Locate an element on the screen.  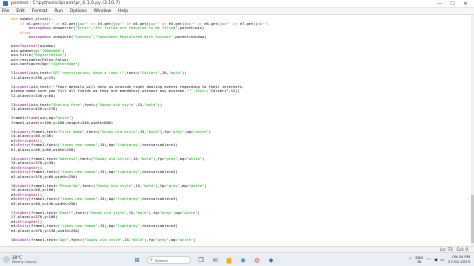
cloud-icon is located at coordinates (6, 259).